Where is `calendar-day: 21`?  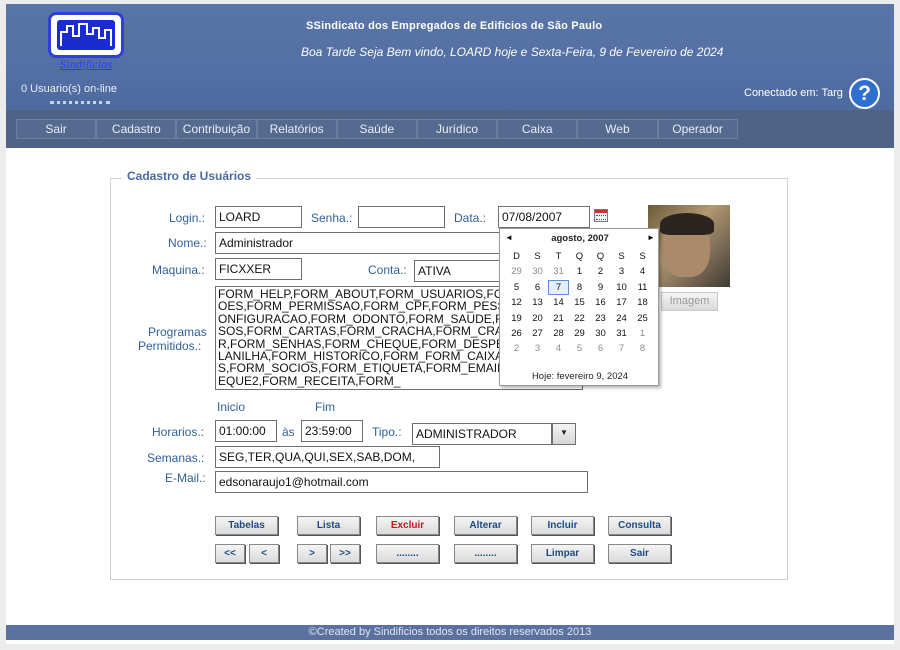 calendar-day: 21 is located at coordinates (558, 318).